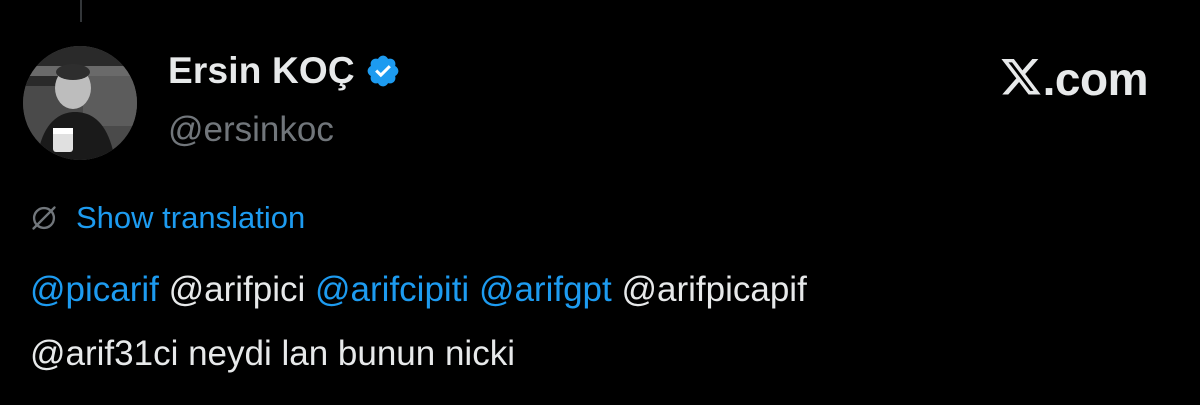 The image size is (1200, 405). I want to click on avatar, so click(80, 103).